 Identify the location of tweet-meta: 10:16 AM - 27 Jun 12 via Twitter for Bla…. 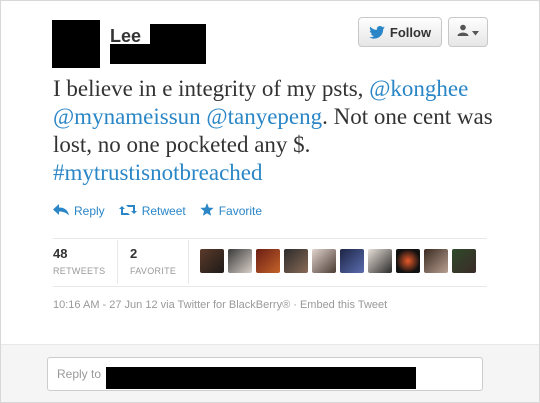
(220, 305).